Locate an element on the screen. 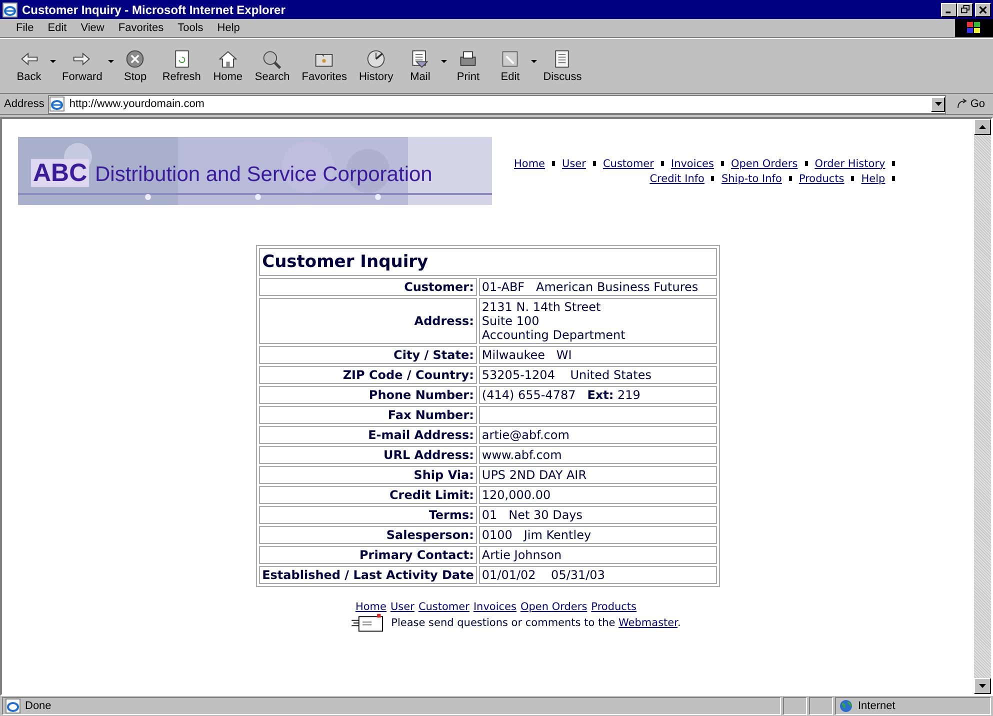  field-label: City / State: is located at coordinates (368, 355).